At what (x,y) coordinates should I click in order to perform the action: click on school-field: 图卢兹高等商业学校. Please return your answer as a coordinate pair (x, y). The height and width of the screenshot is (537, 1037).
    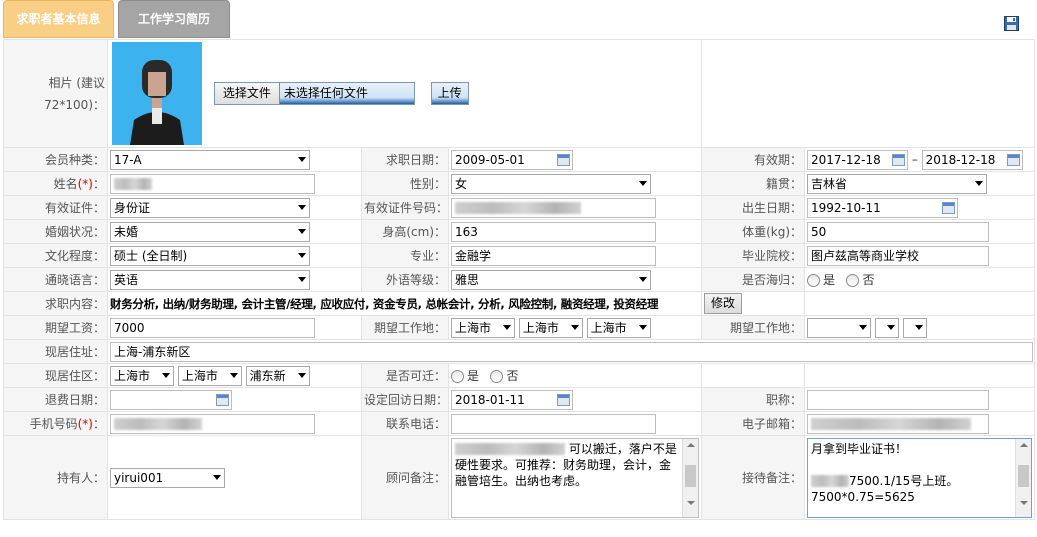
    Looking at the image, I should click on (898, 255).